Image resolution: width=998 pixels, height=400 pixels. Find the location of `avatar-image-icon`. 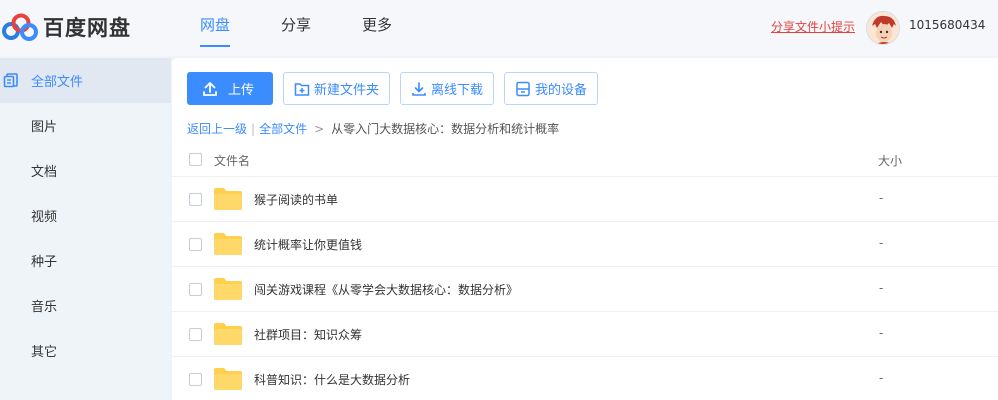

avatar-image-icon is located at coordinates (883, 28).